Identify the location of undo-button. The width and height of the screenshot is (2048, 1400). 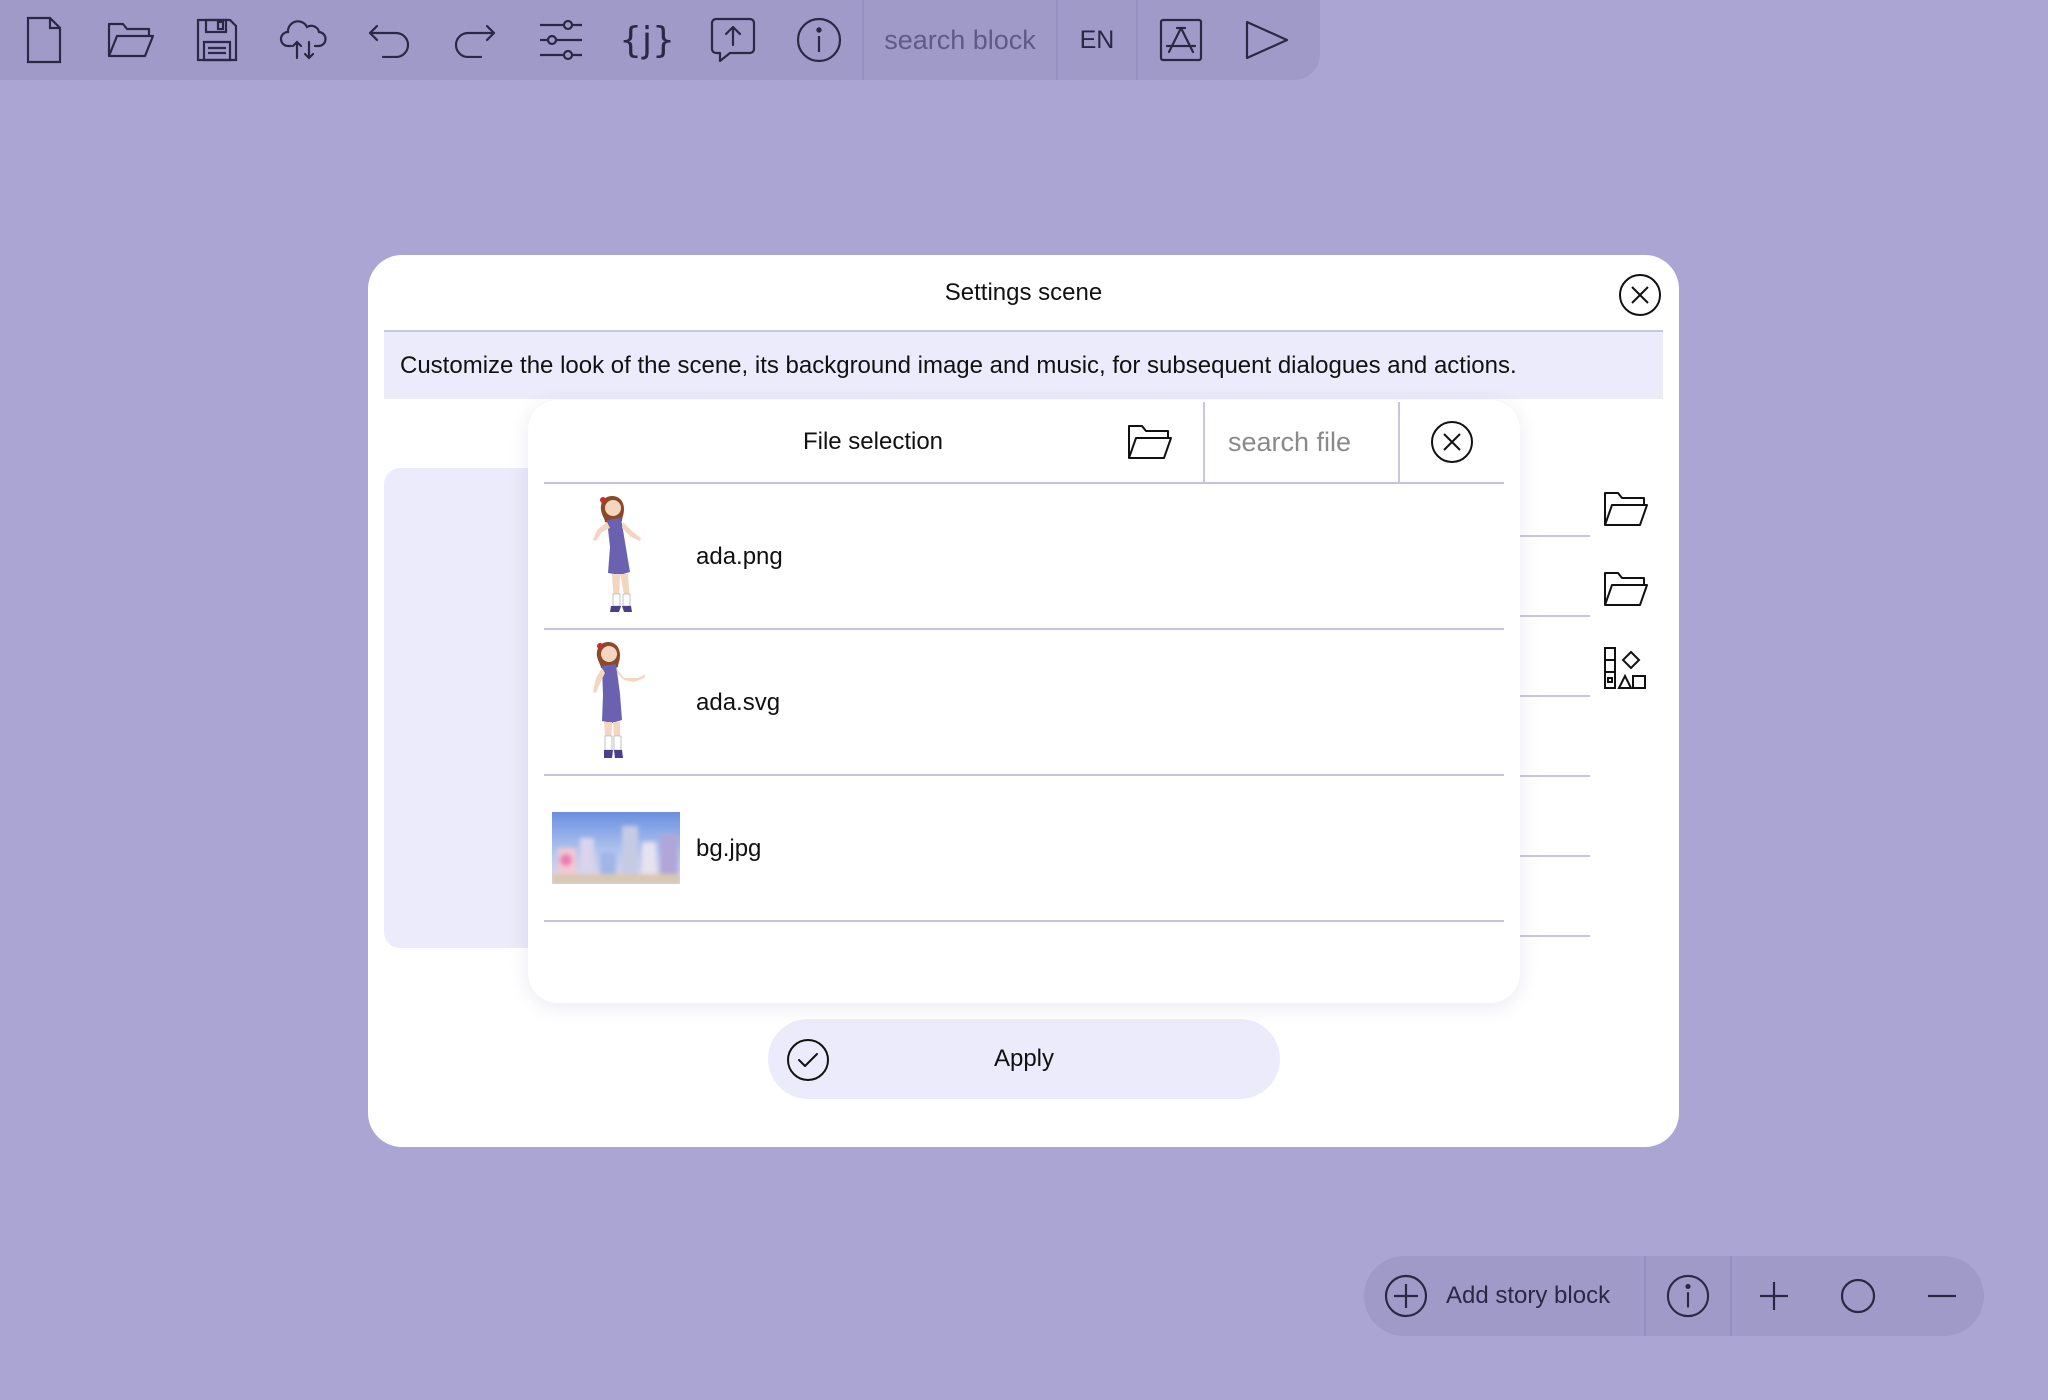
(389, 40).